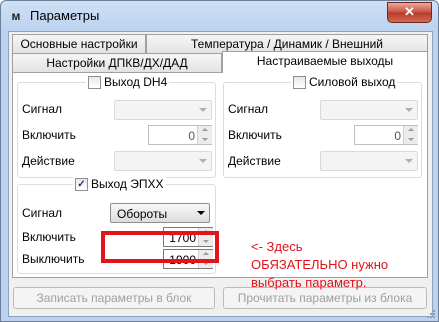  Describe the element at coordinates (409, 12) in the screenshot. I see `close-button: ✕` at that location.